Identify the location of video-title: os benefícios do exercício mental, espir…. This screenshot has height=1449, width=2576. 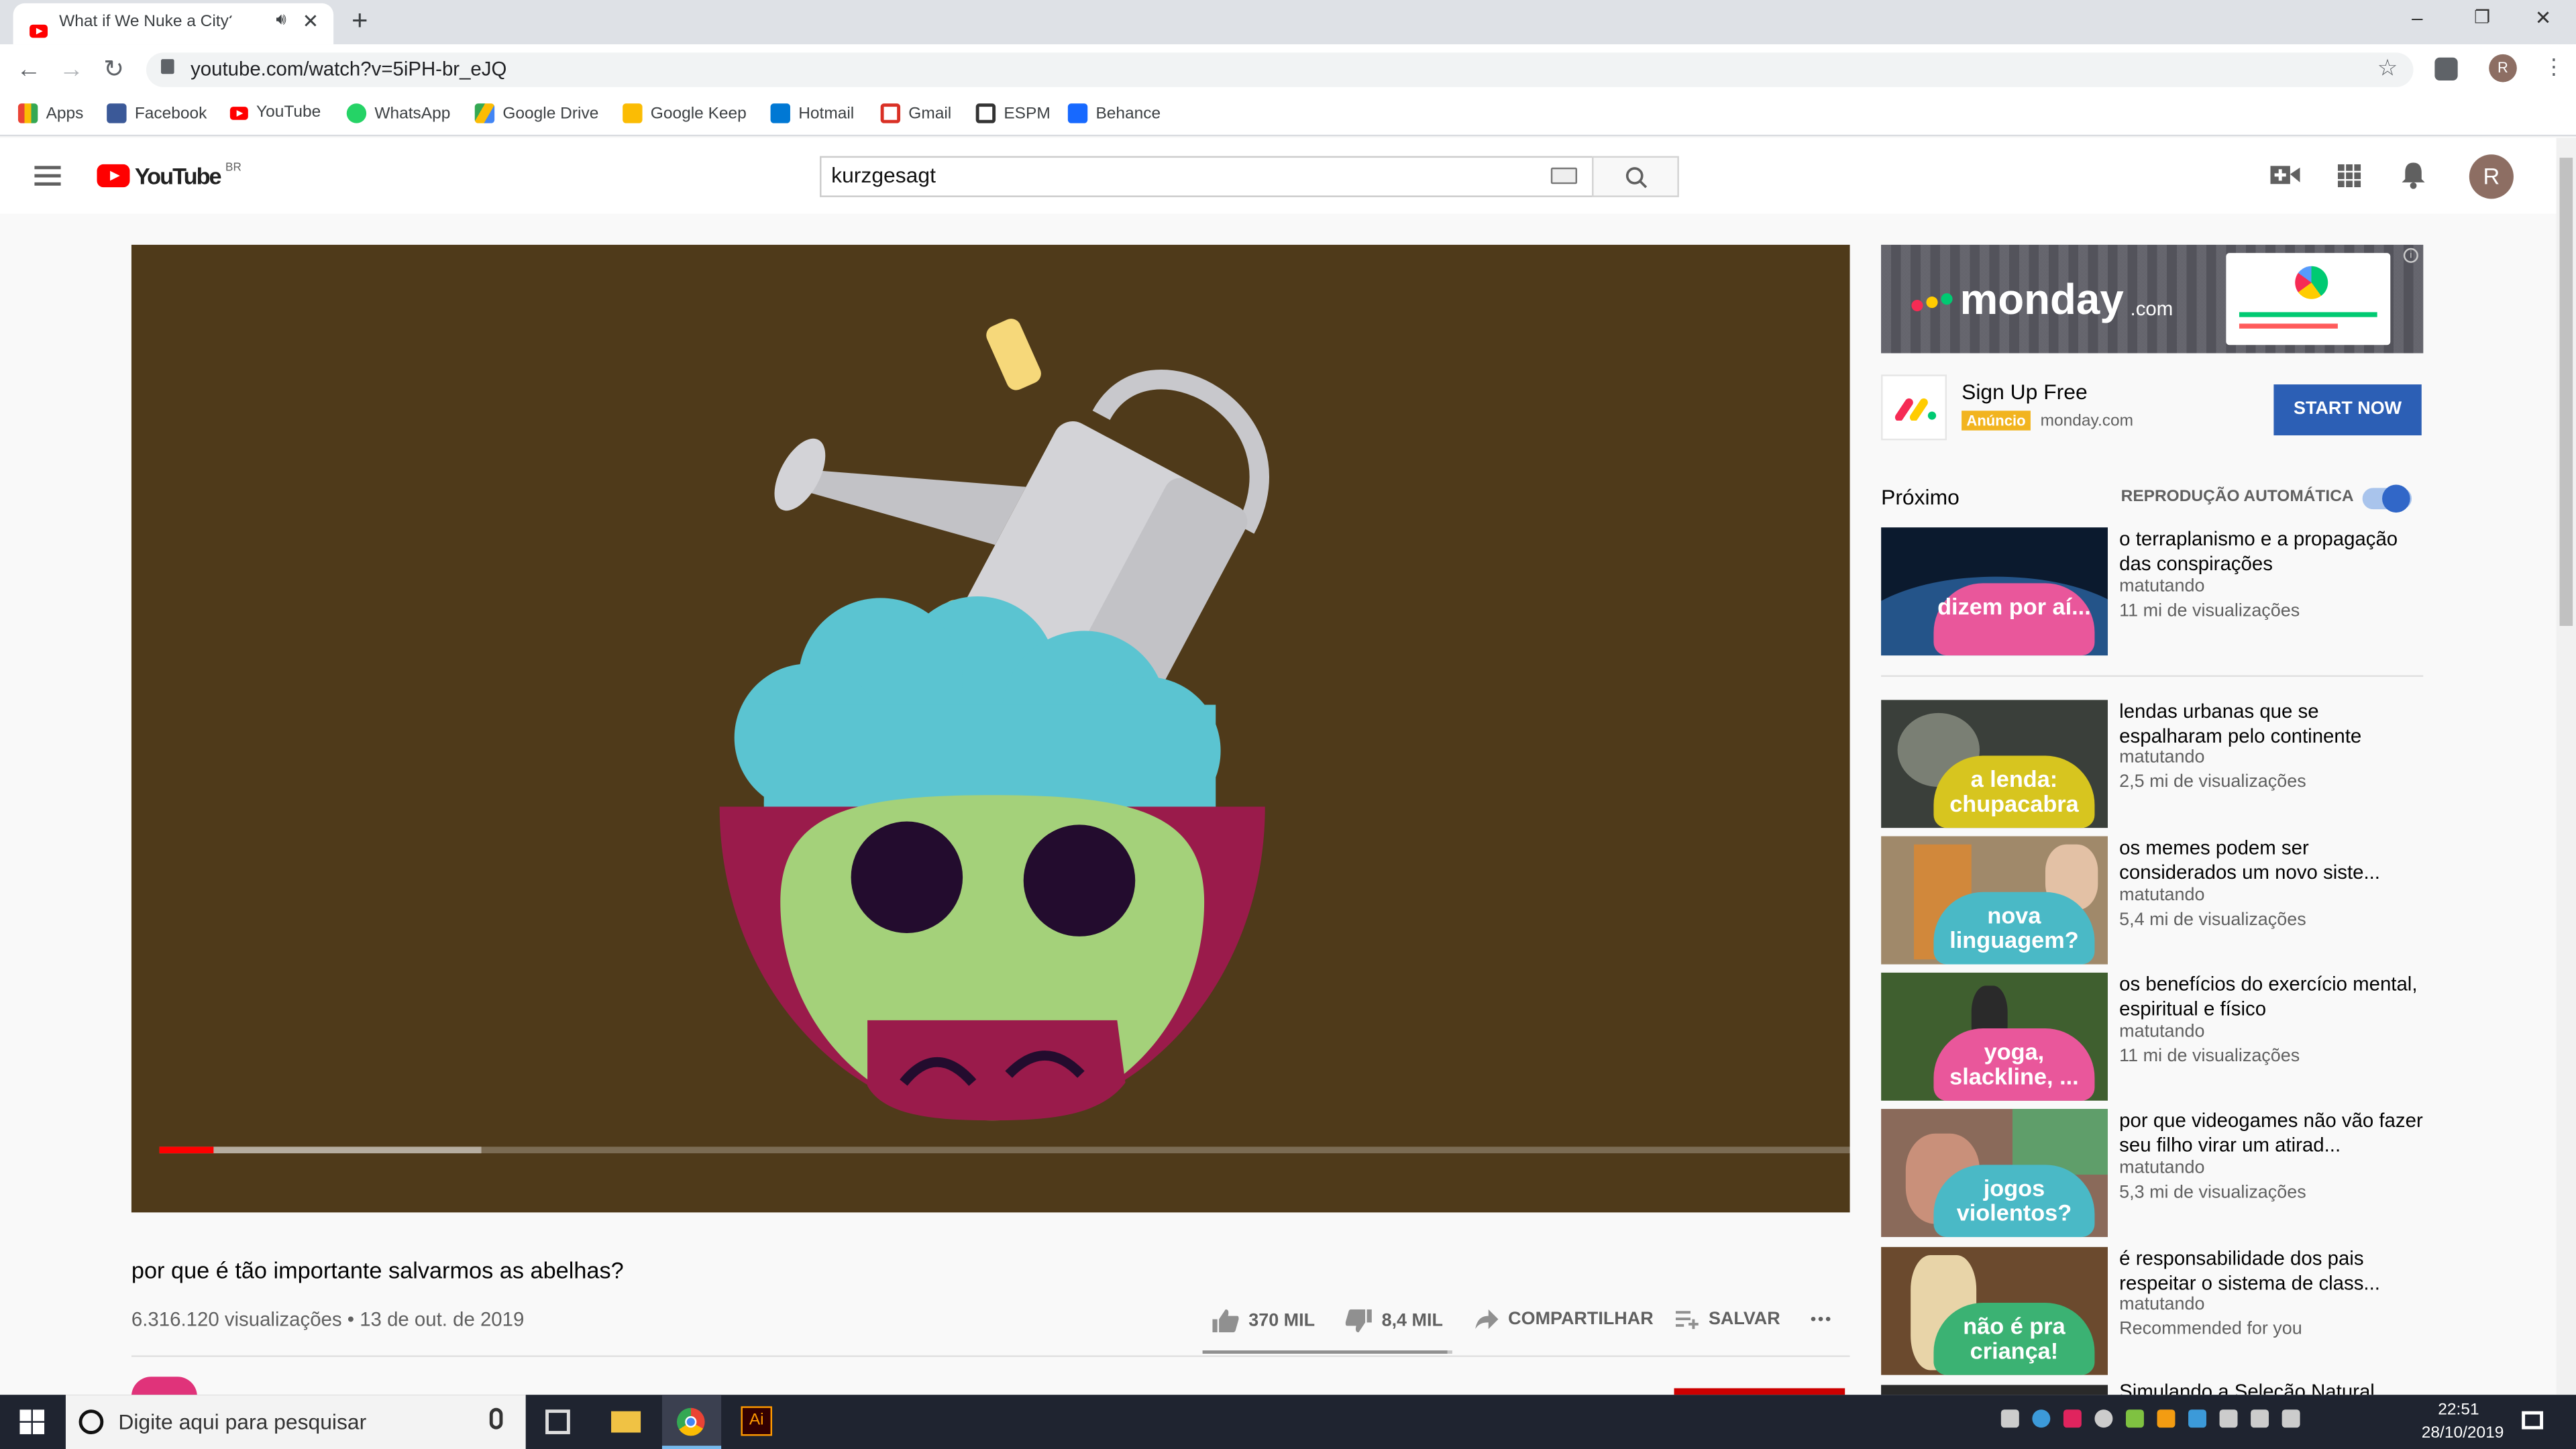
(2271, 997).